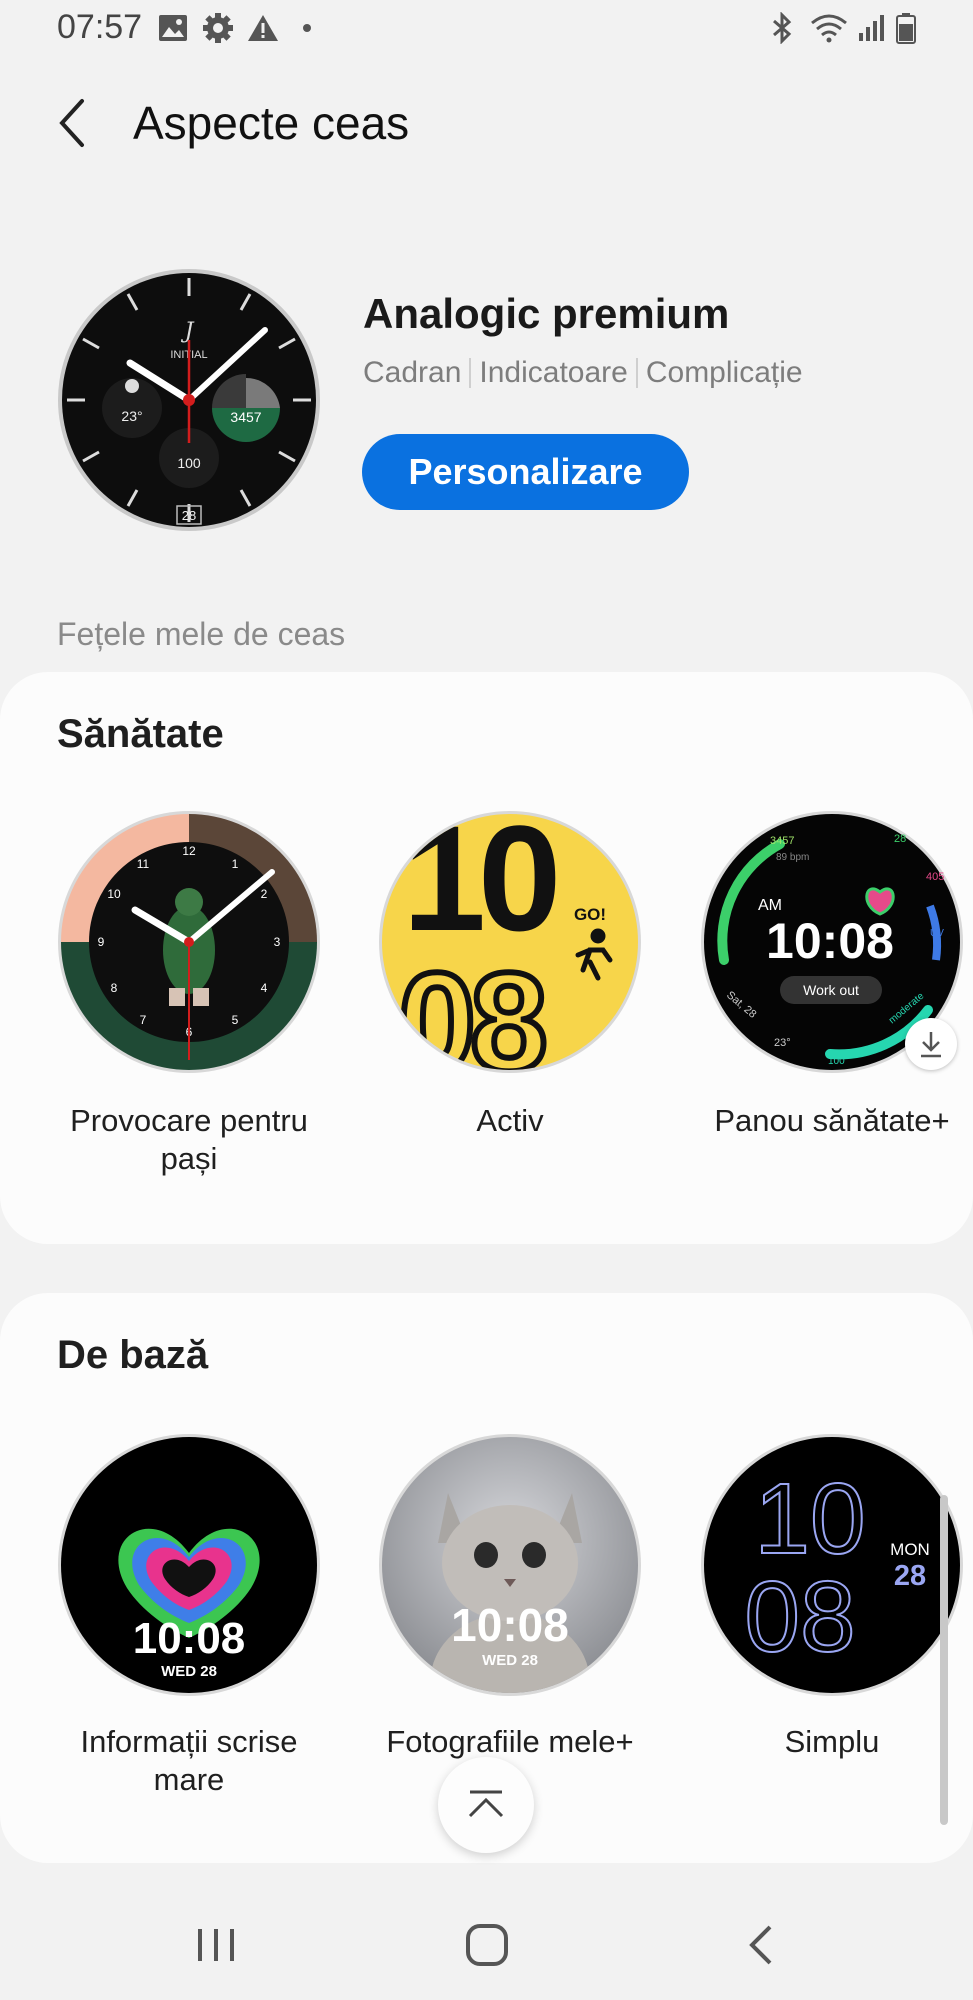 This screenshot has height=2000, width=973. I want to click on svg-text: MON, so click(910, 1549).